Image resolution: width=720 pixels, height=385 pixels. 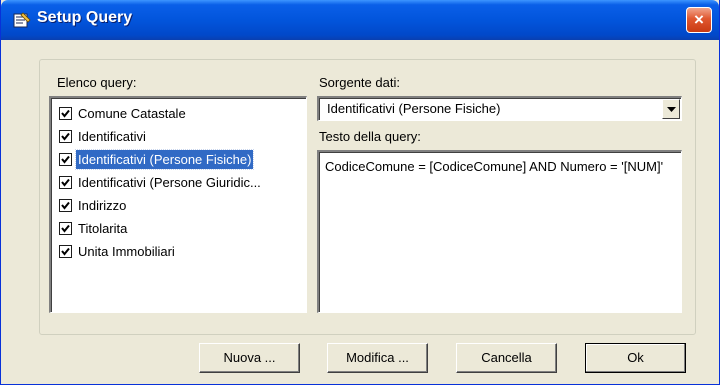 I want to click on list-item-label: Indirizzo, so click(x=102, y=205).